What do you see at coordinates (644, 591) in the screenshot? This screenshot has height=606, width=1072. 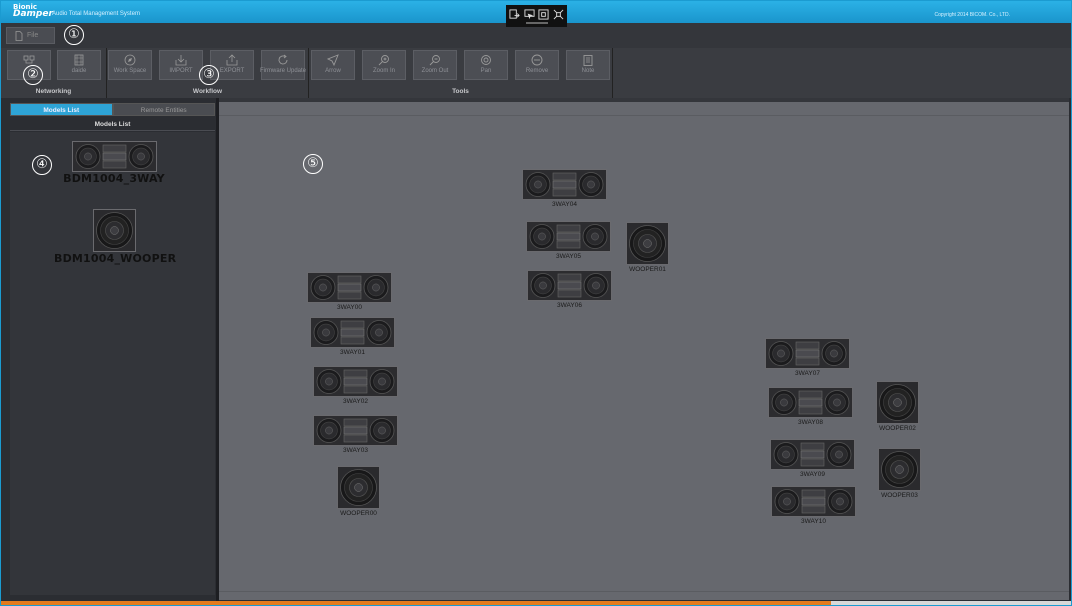 I see `canvas-bottom-line` at bounding box center [644, 591].